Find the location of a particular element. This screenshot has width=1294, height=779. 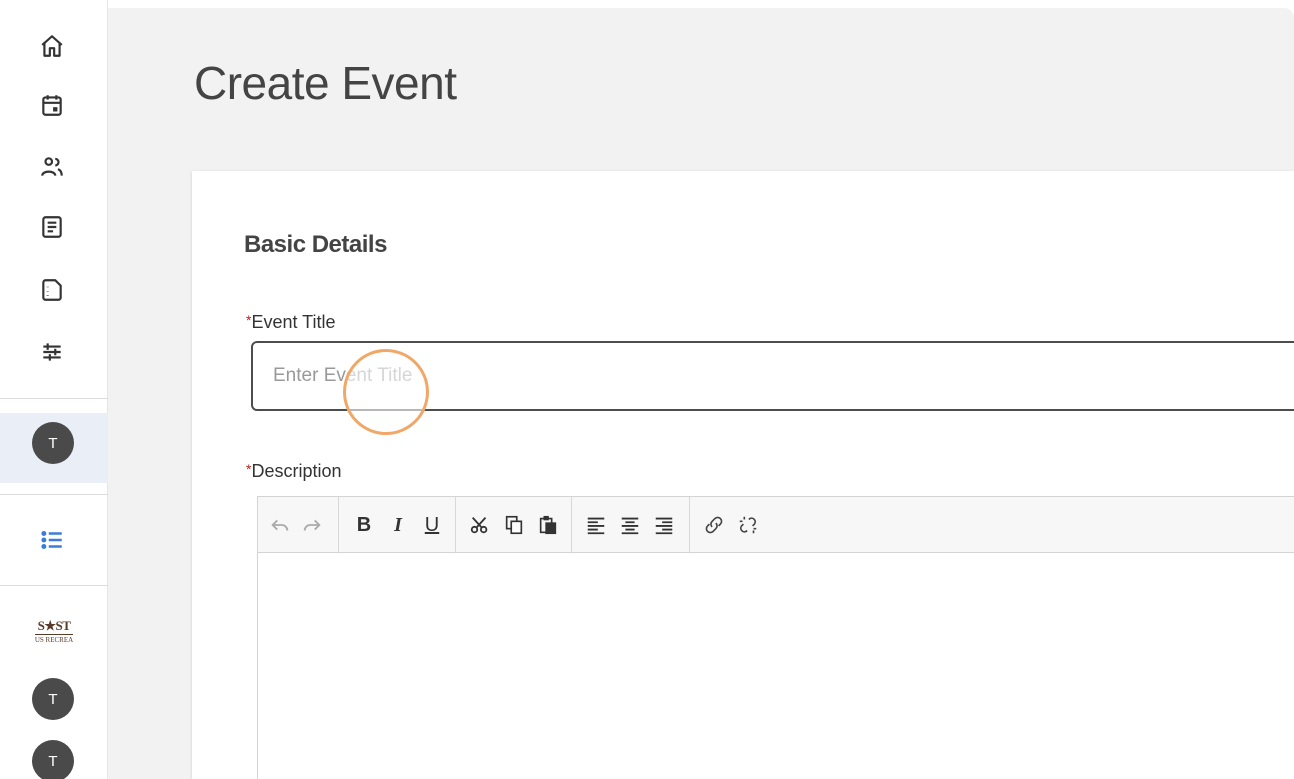

document-icon is located at coordinates (52, 227).